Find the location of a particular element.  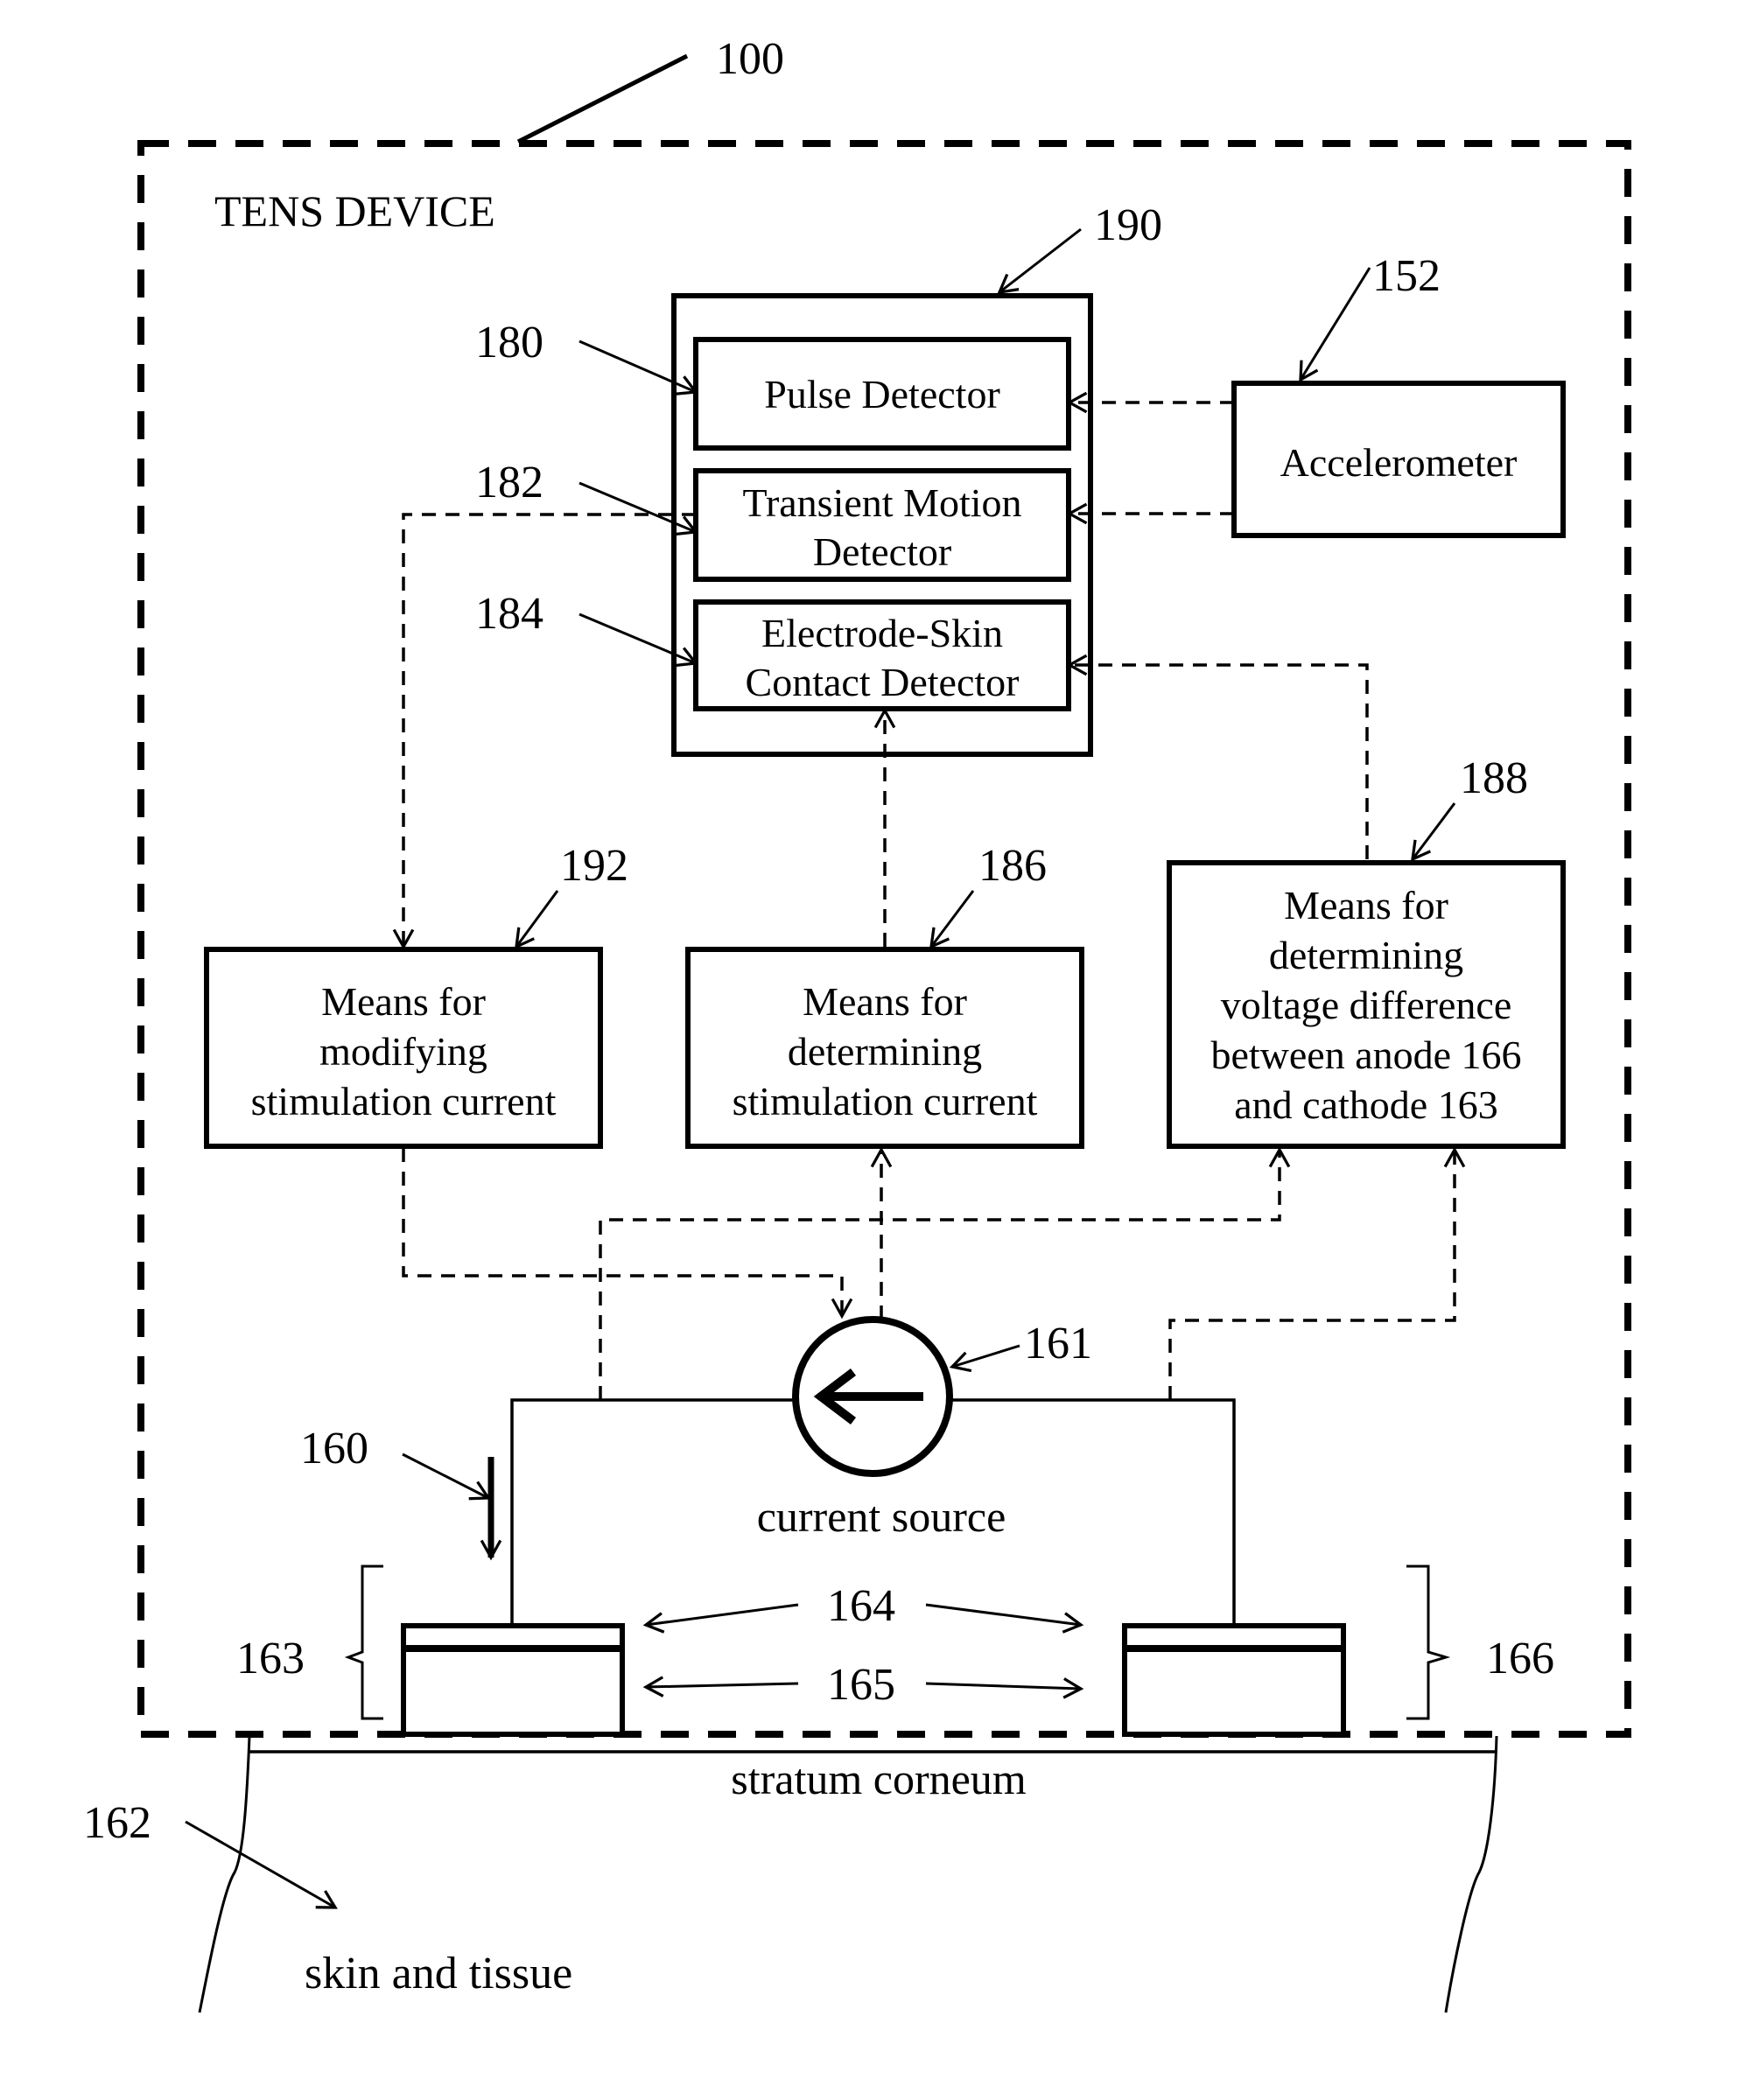

anode-bracket is located at coordinates (1428, 1642).